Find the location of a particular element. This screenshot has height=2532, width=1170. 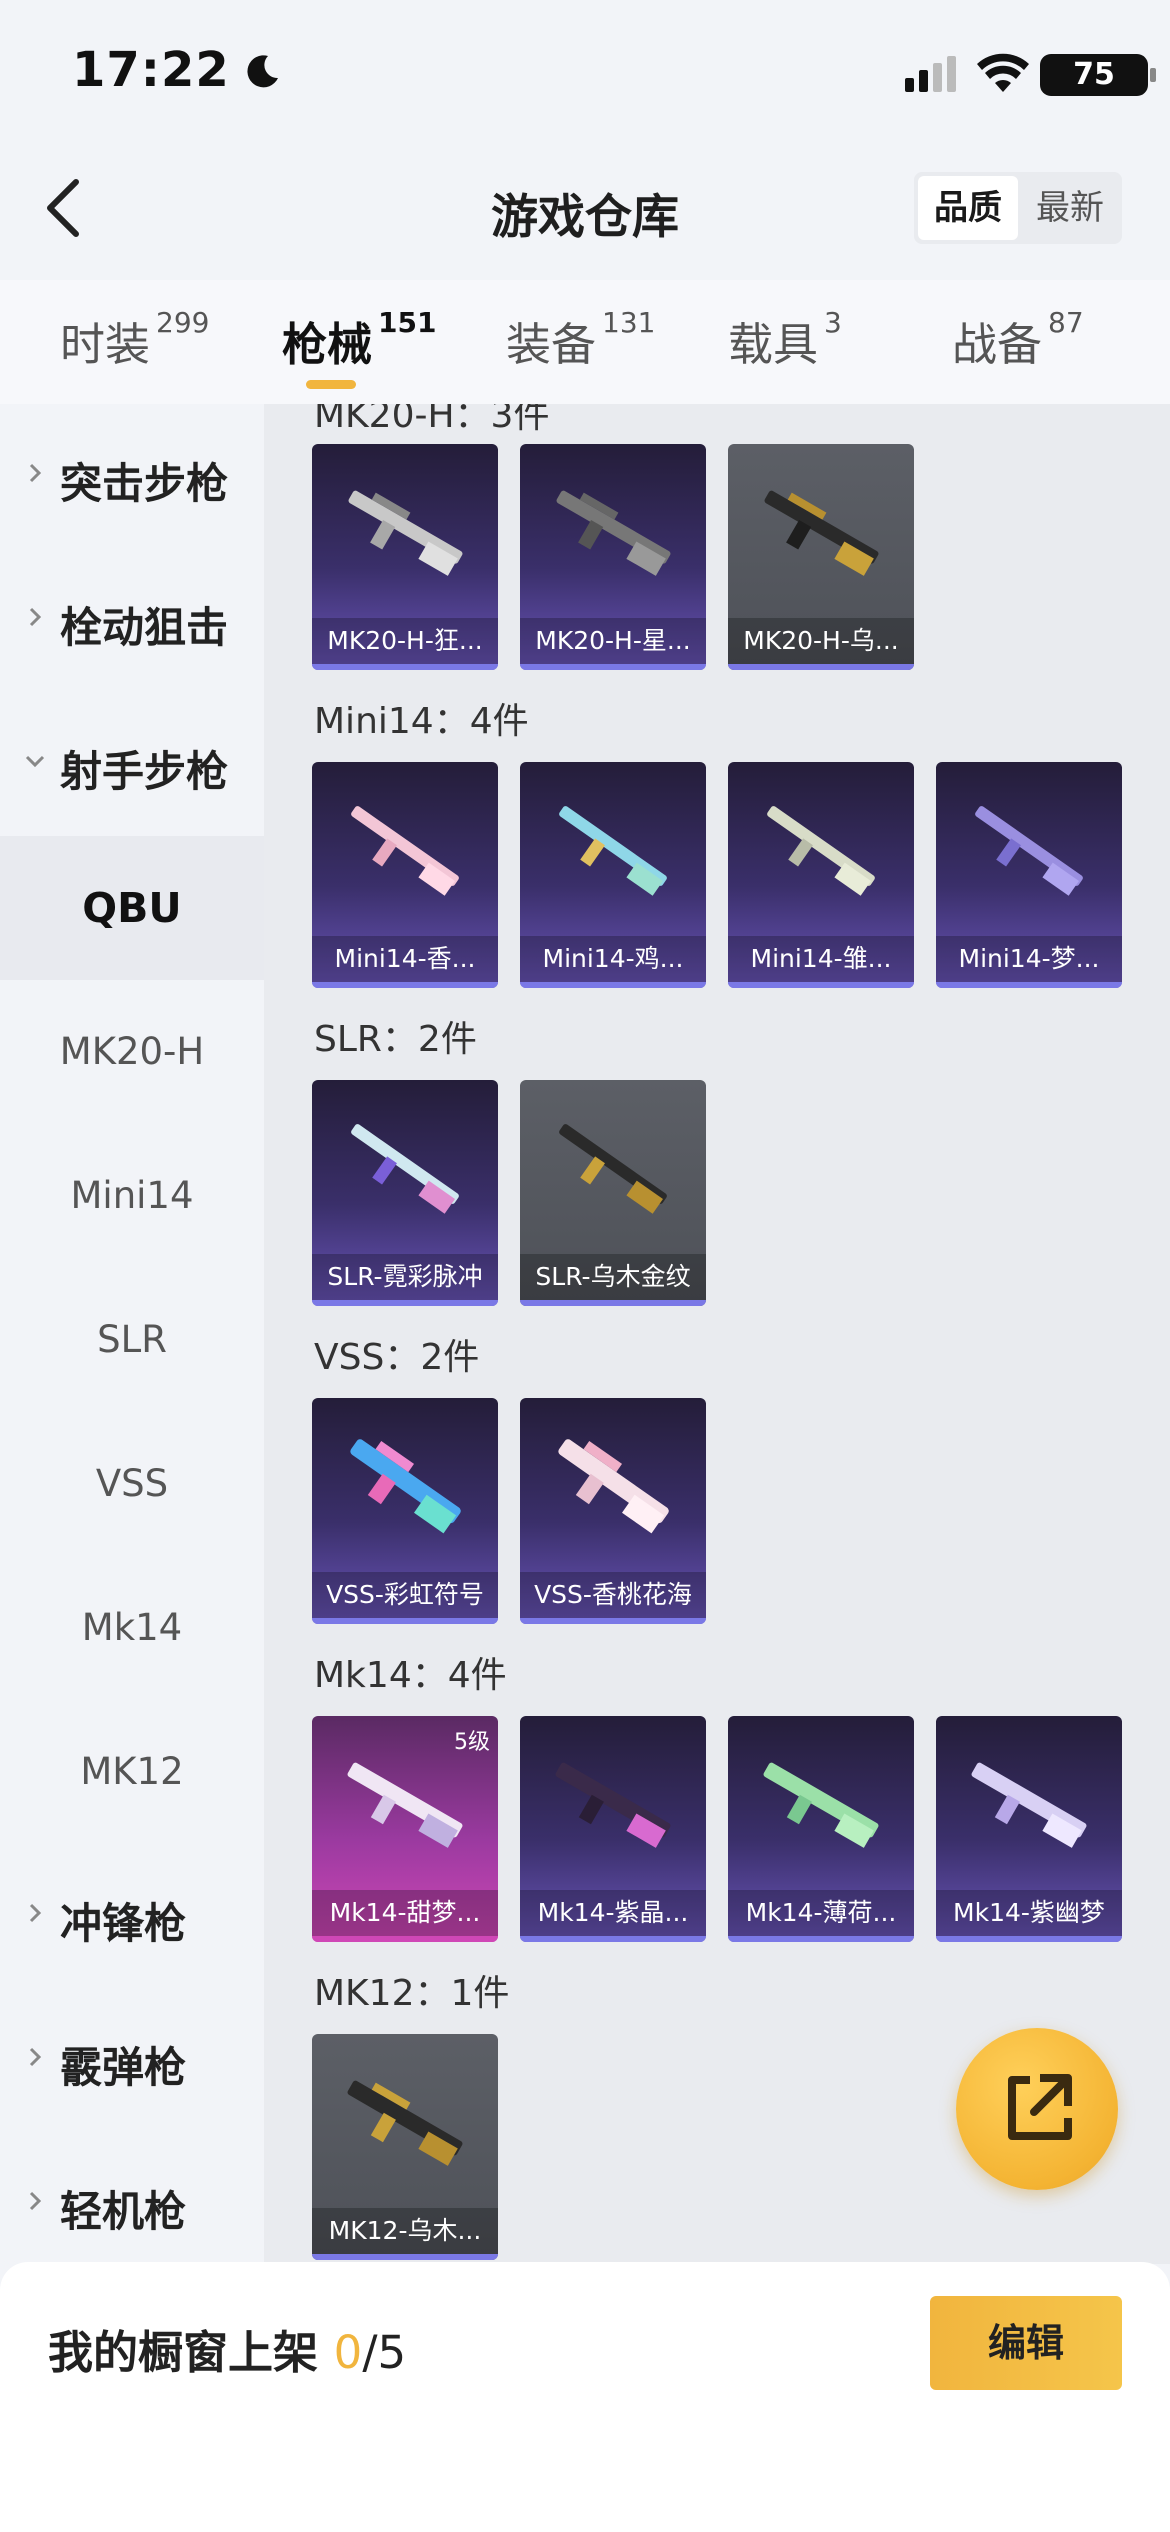

skin-card: VSS-香桃花海 is located at coordinates (613, 1511).